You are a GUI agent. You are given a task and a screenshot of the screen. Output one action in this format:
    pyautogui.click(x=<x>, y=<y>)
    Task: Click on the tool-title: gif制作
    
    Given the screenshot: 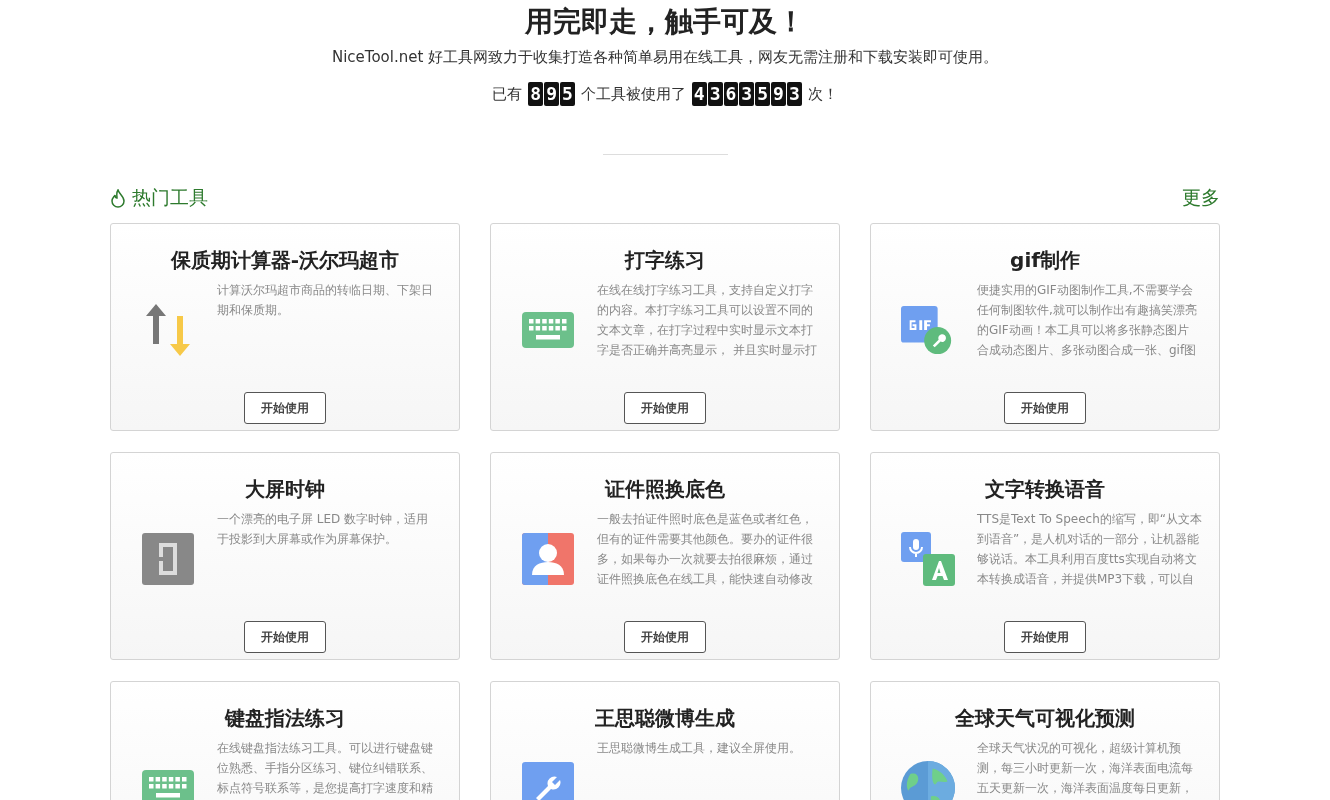 What is the action you would take?
    pyautogui.click(x=1045, y=260)
    